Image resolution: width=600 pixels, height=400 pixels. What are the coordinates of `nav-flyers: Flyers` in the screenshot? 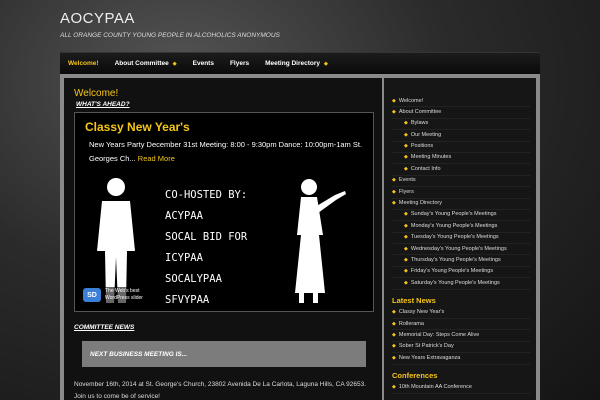 It's located at (239, 63).